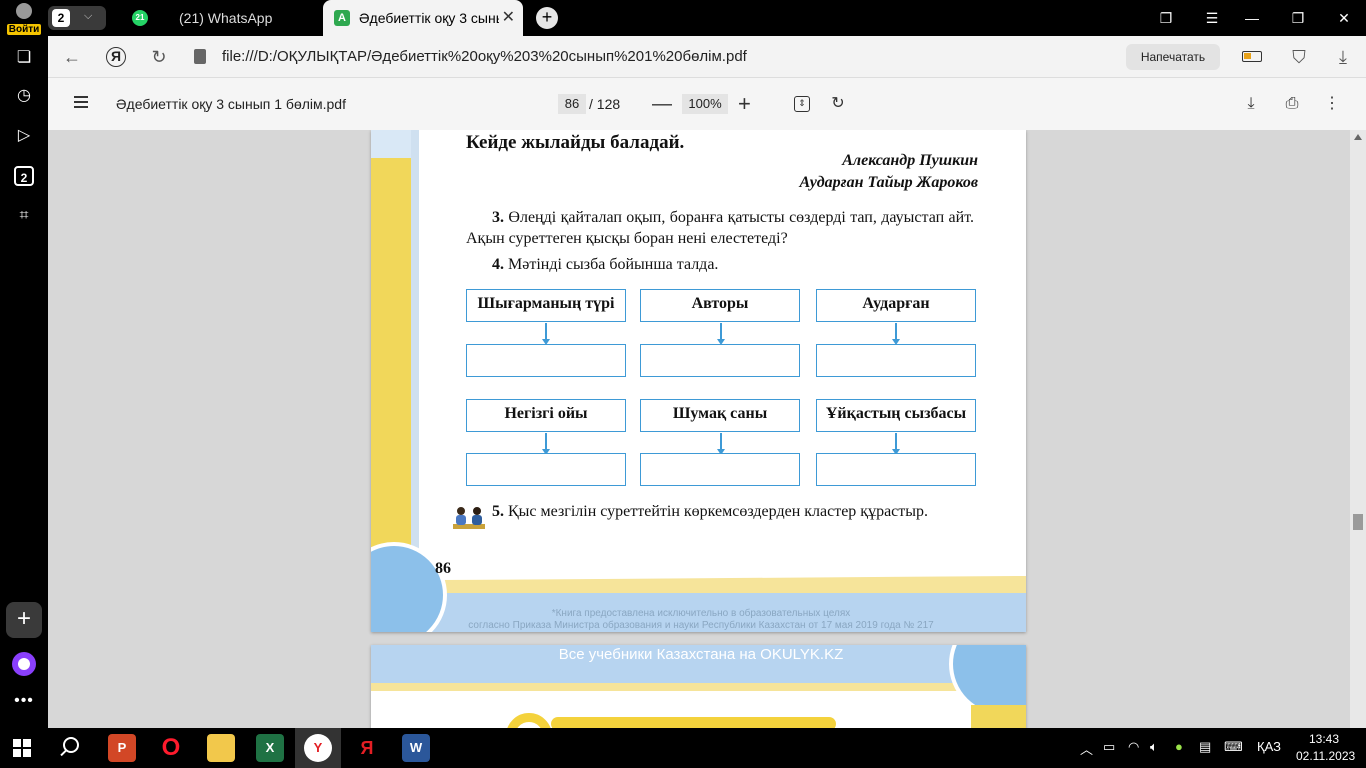  I want to click on task-number: 3., so click(498, 217).